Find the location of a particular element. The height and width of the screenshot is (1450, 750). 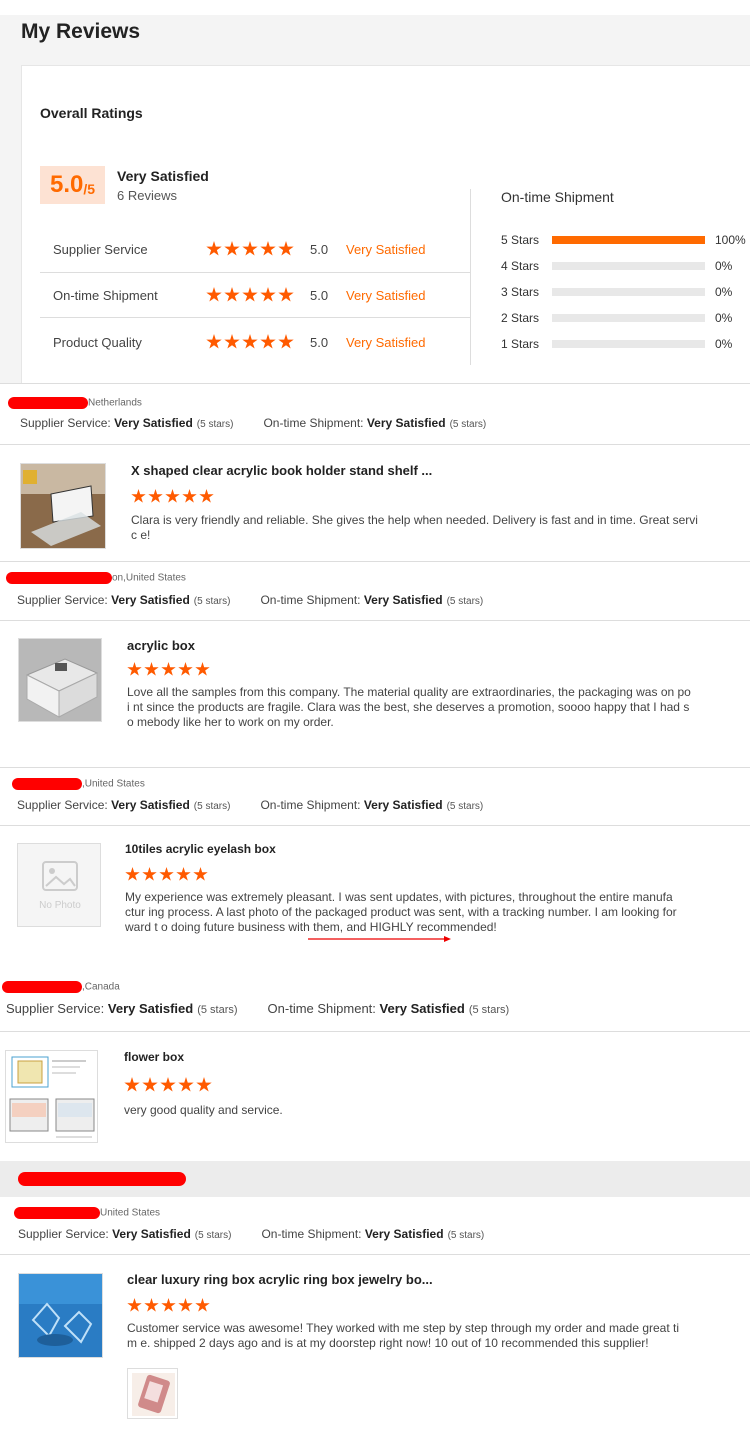

category-row-on-time-shipment: On-time Shipment 5.0 Very Satisfied is located at coordinates (255, 295).